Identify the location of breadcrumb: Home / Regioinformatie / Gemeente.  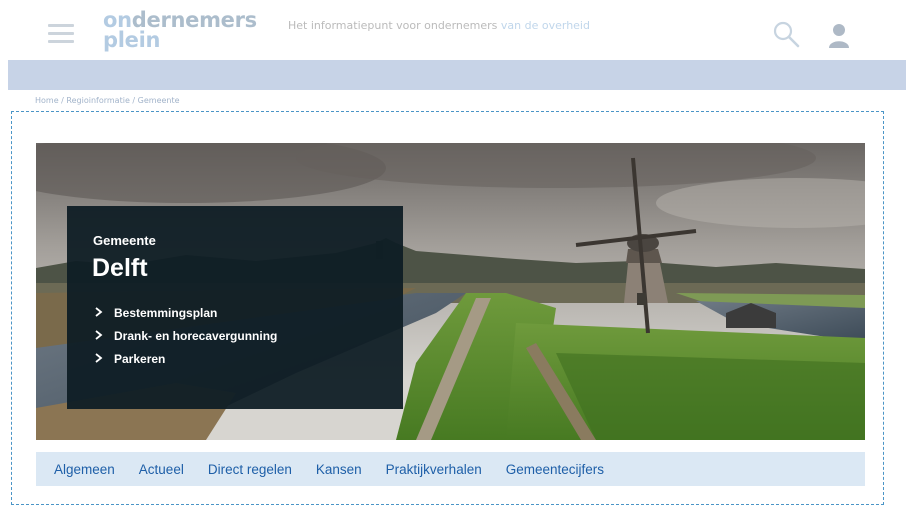
(107, 100).